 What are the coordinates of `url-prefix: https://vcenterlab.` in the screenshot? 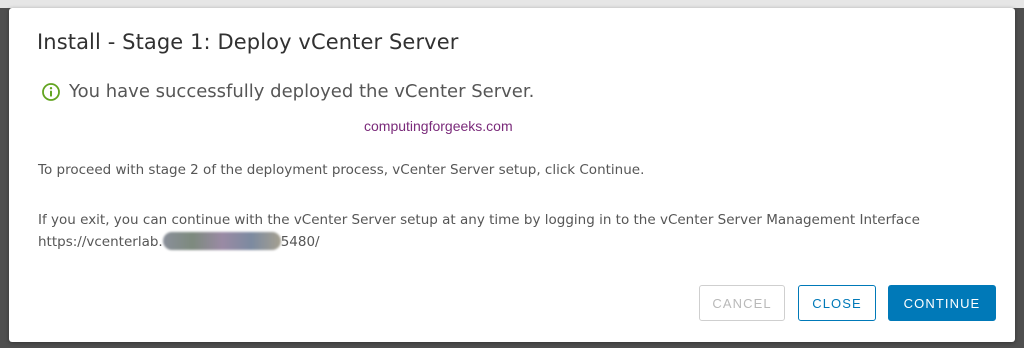 It's located at (100, 242).